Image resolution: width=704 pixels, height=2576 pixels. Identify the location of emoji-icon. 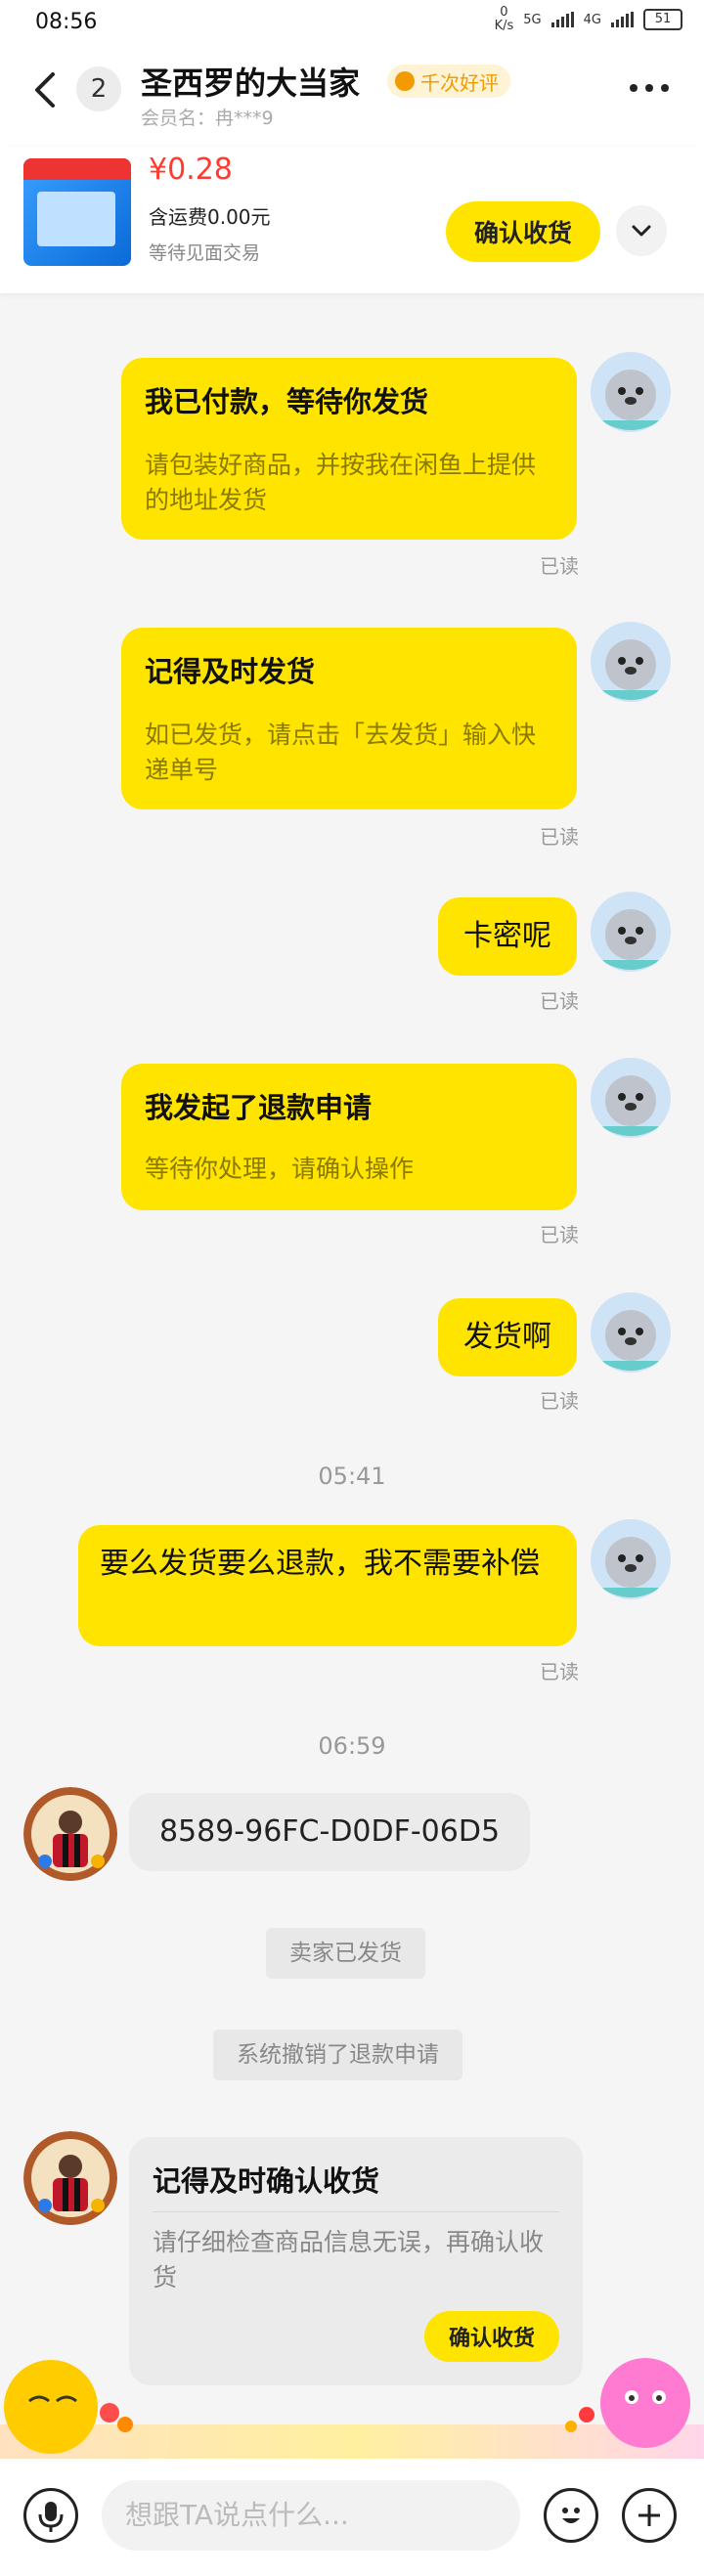
(571, 2515).